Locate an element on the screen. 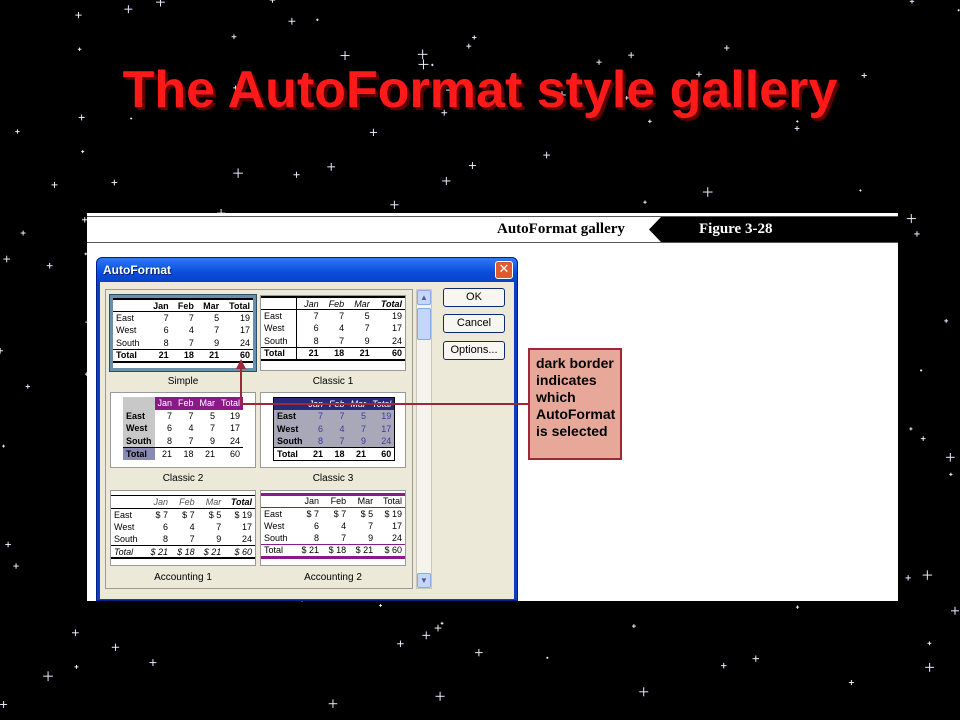  dialog-titlebar: AutoFormat ✕ is located at coordinates (307, 270).